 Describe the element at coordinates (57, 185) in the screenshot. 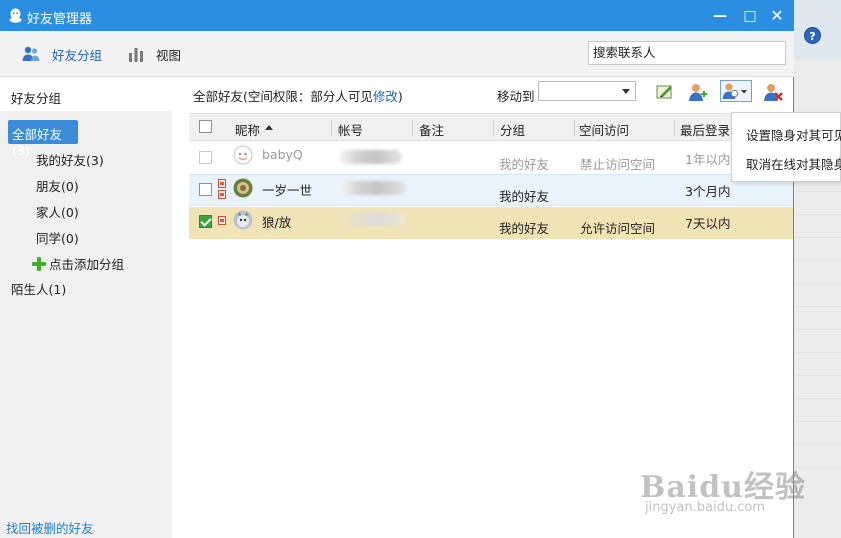

I see `sidebar-item-friends: 朋友(0)` at that location.